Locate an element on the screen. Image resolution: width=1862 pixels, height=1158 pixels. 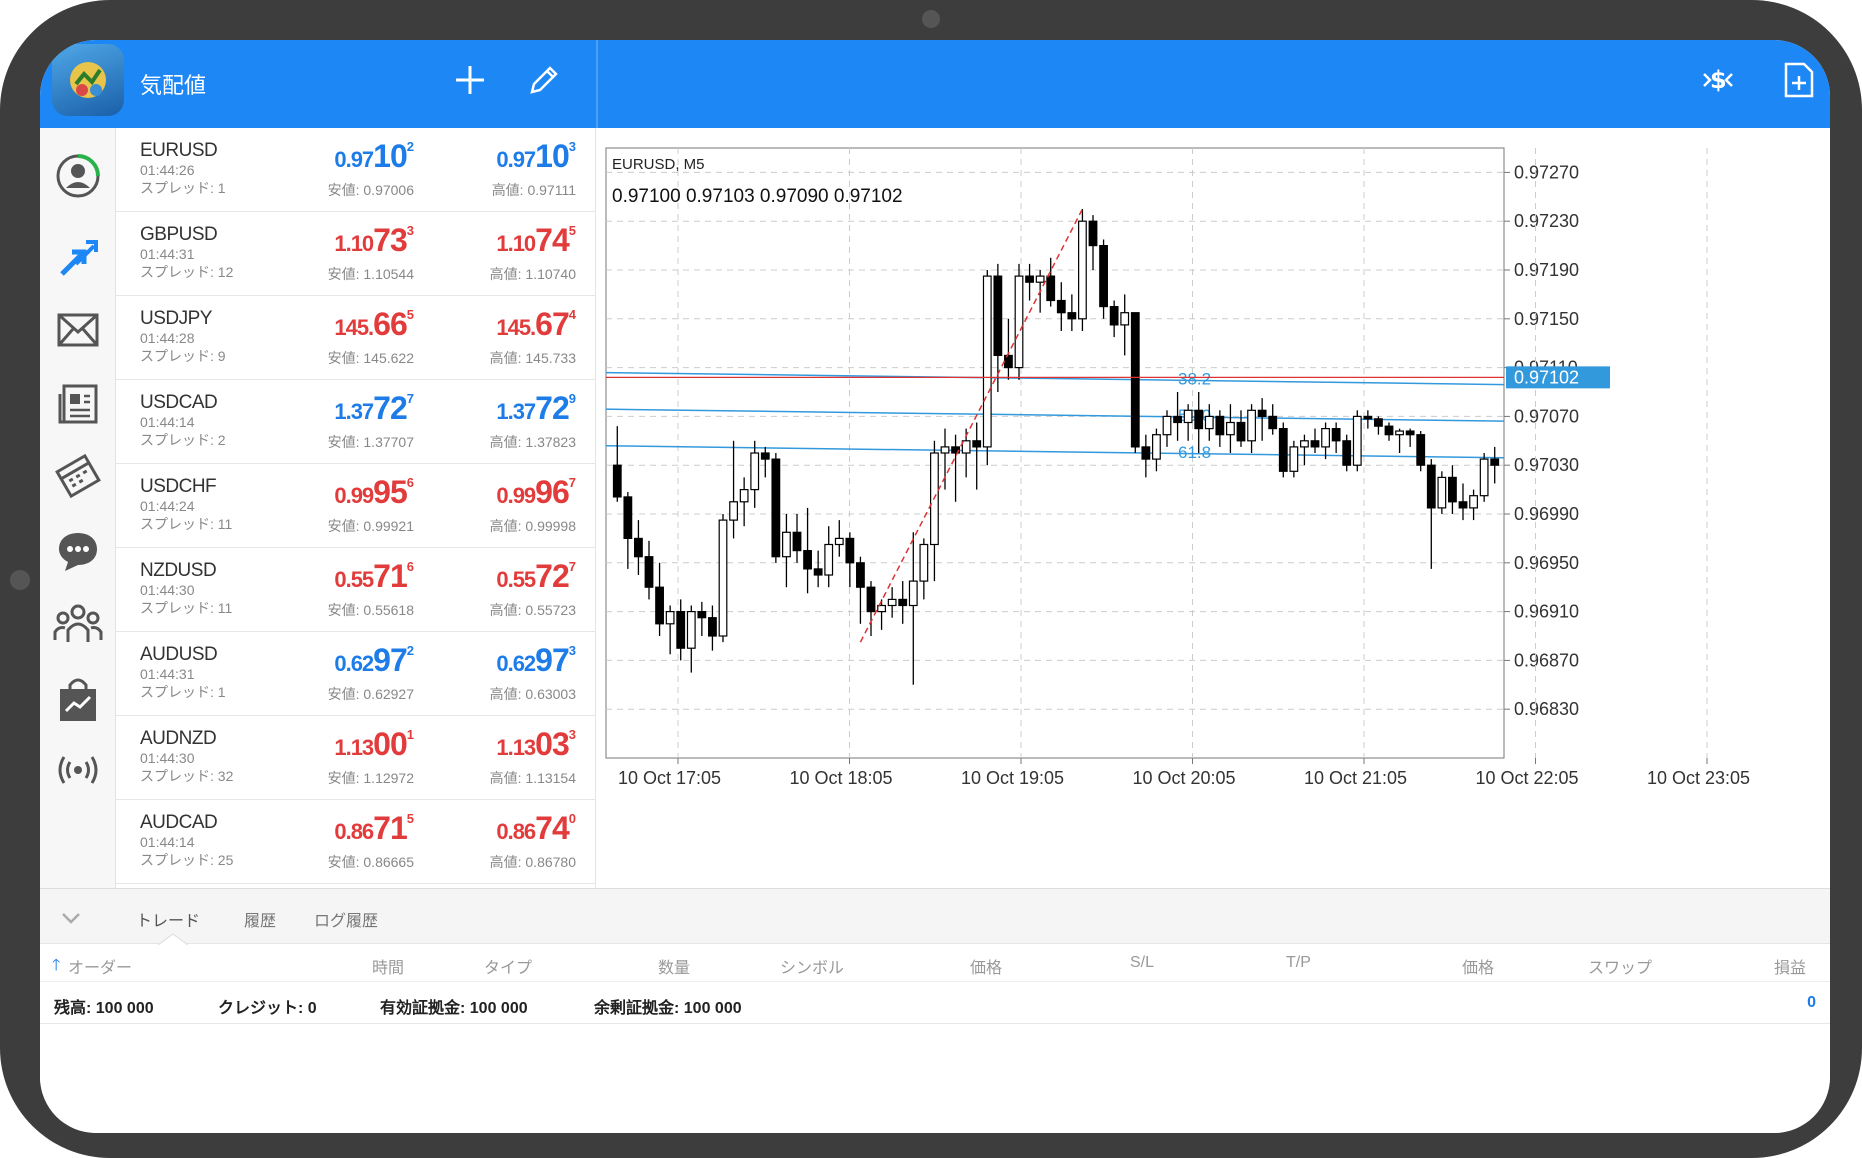
chevron-down-icon is located at coordinates (71, 918).